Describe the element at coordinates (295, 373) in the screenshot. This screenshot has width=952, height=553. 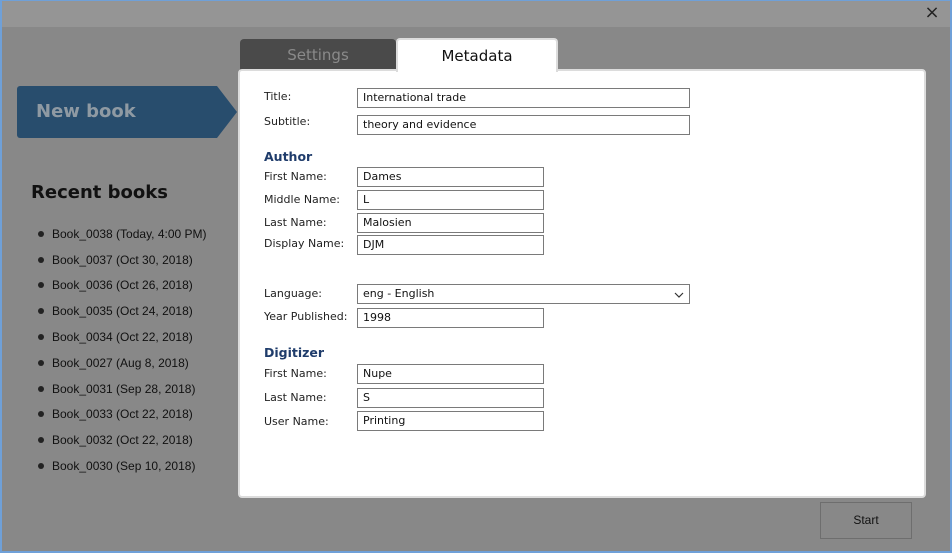
I see `digitizer-first-name-label: First Name:` at that location.